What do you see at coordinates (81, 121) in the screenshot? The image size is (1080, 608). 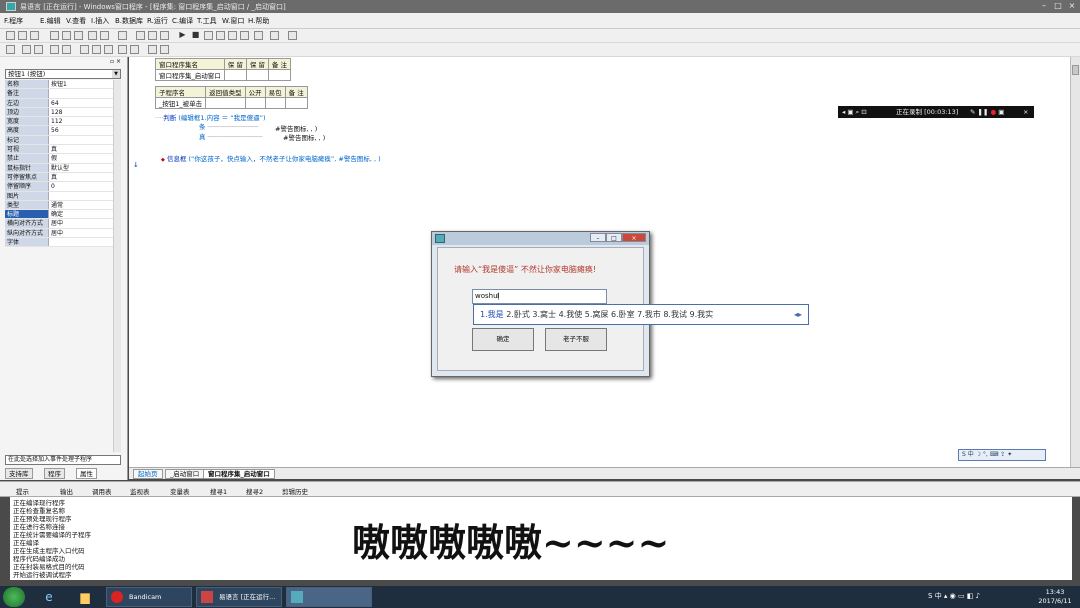 I see `property-value: 112` at bounding box center [81, 121].